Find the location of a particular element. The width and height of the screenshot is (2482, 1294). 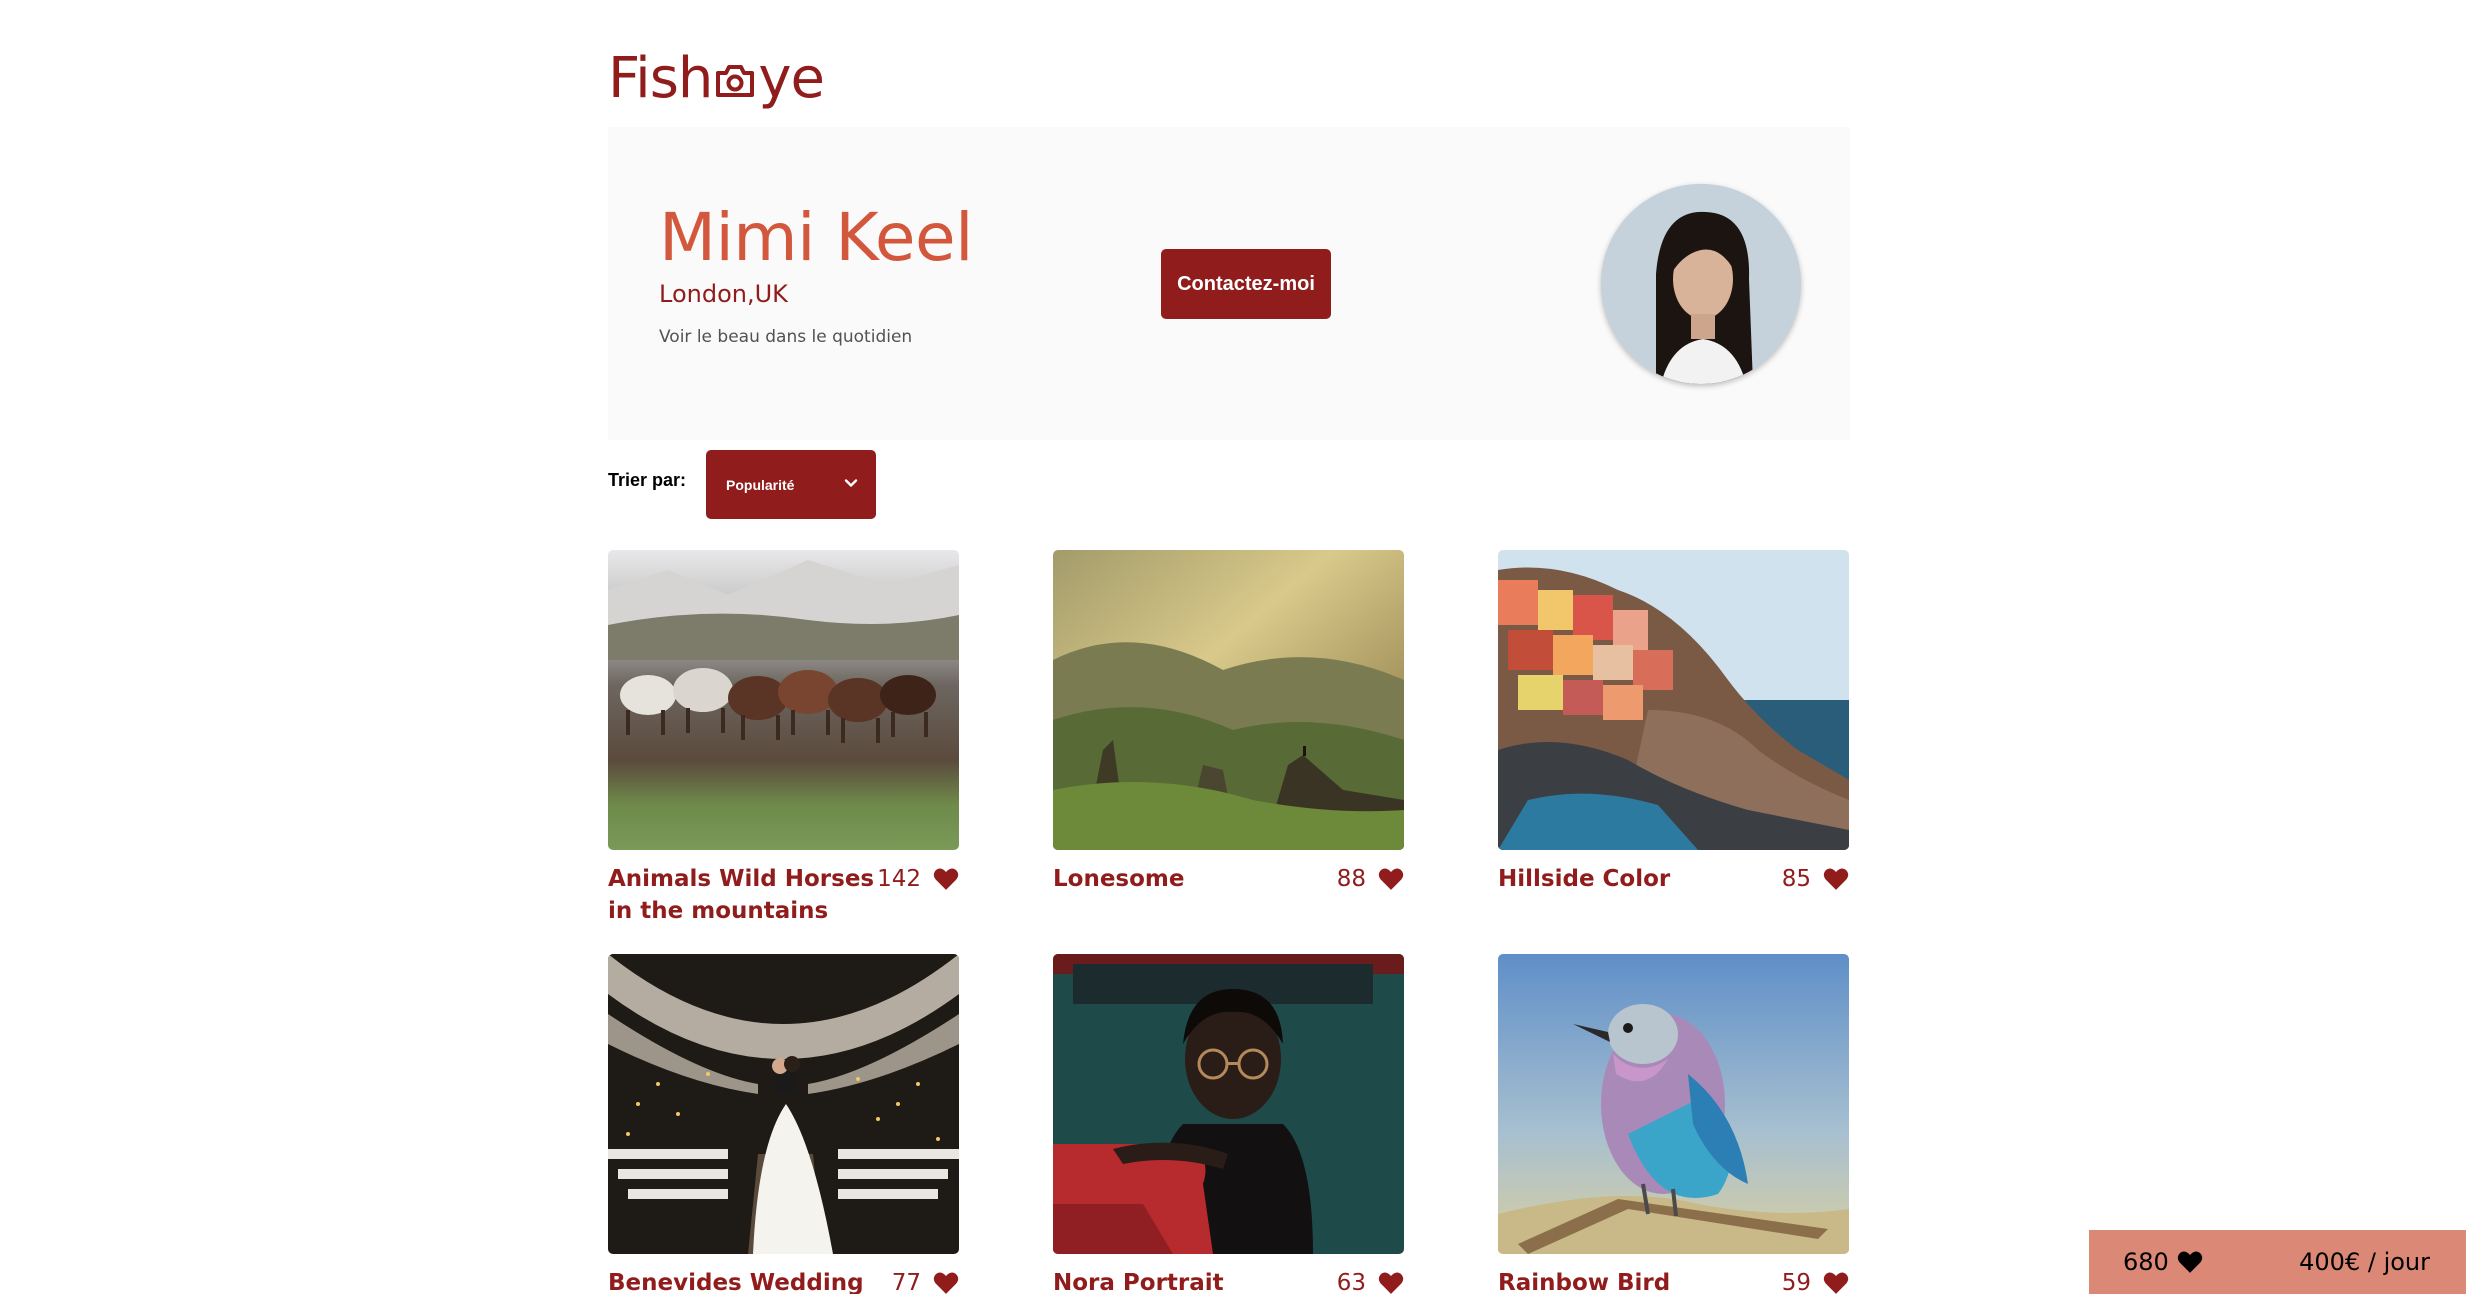

media-card: Benevides Wedding 77 is located at coordinates (783, 1124).